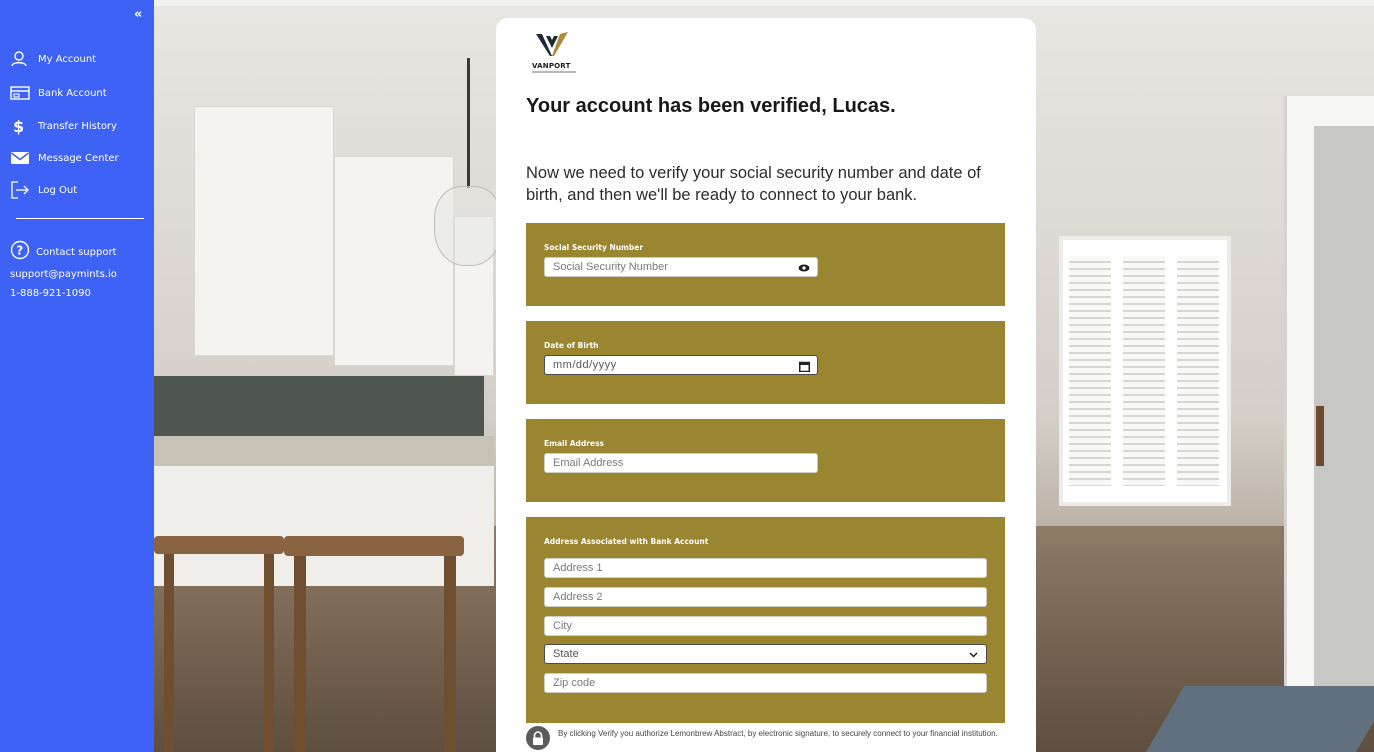  What do you see at coordinates (77, 126) in the screenshot?
I see `sidebar-item-label: Transfer History` at bounding box center [77, 126].